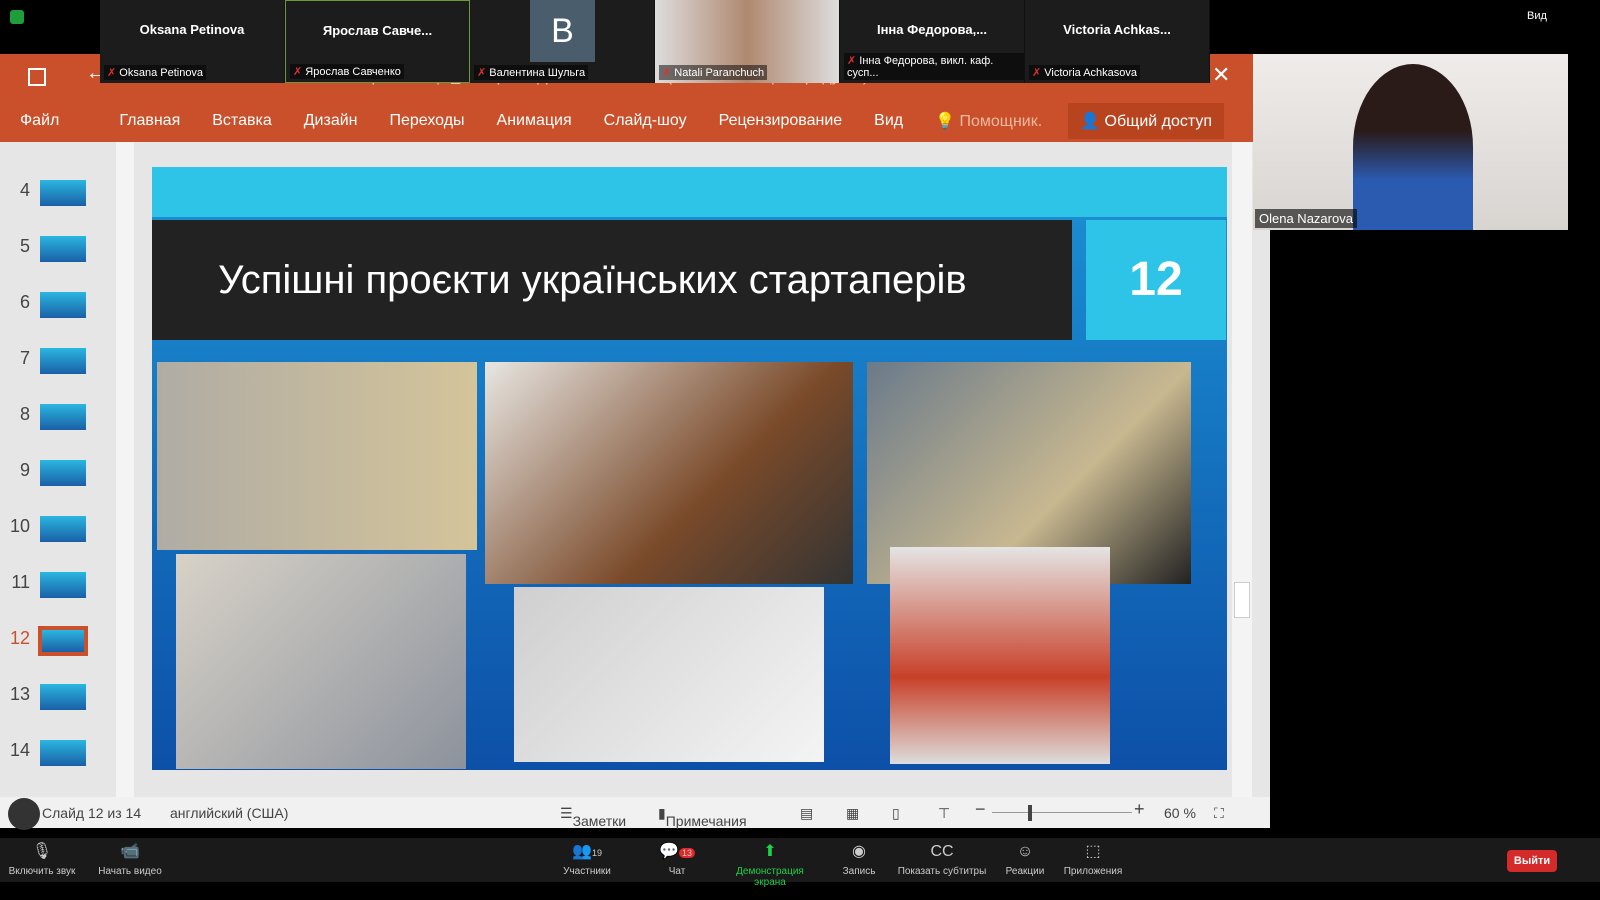 The image size is (1600, 900). I want to click on zoom-level: 60 %, so click(1180, 813).